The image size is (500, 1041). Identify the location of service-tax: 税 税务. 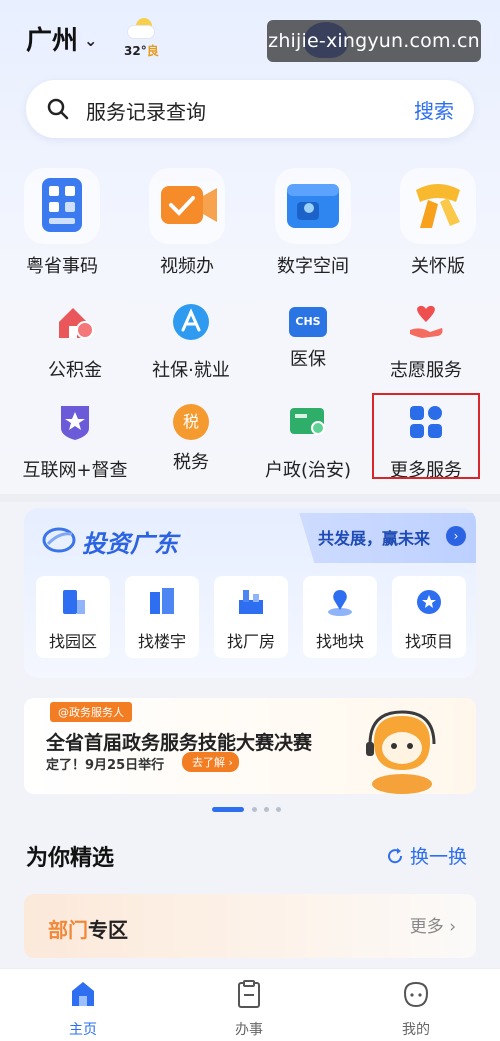
(191, 445).